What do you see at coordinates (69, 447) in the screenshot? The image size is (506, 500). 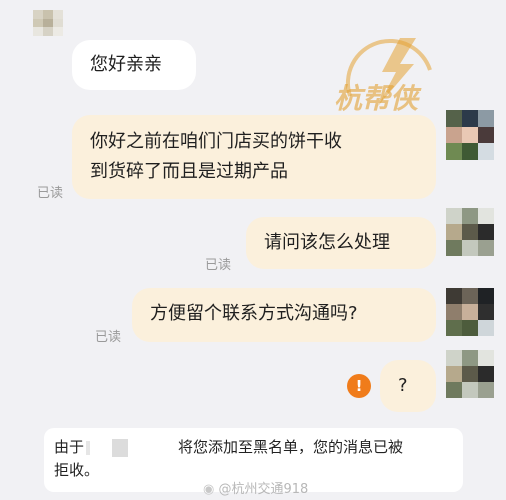 I see `notice-prefix: 由于` at bounding box center [69, 447].